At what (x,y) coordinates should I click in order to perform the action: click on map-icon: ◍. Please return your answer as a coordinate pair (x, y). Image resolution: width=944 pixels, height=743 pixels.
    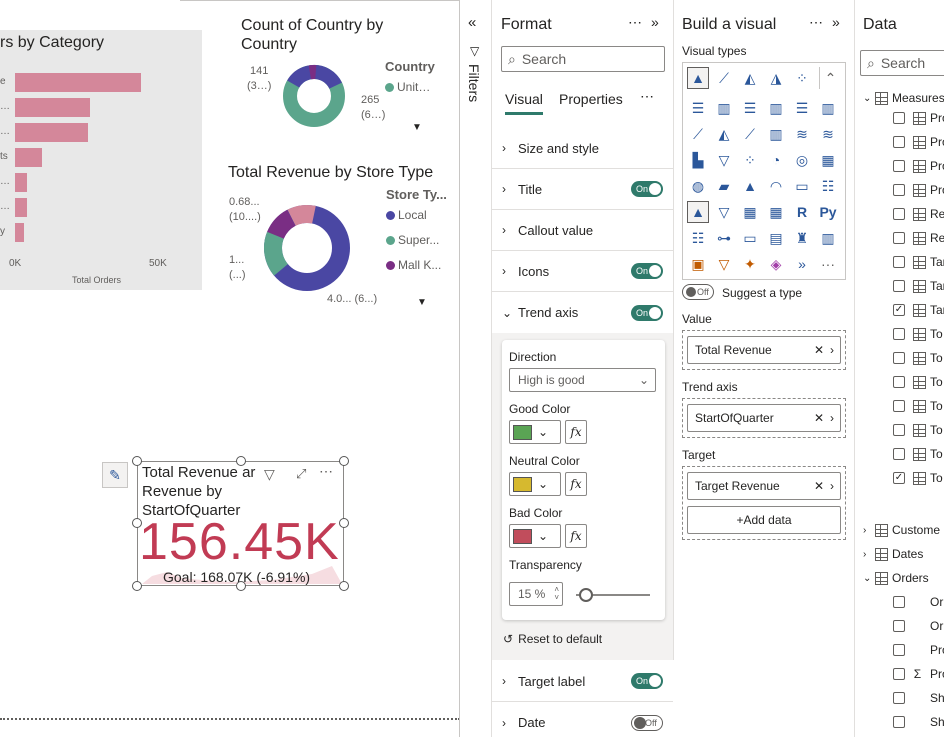
    Looking at the image, I should click on (698, 186).